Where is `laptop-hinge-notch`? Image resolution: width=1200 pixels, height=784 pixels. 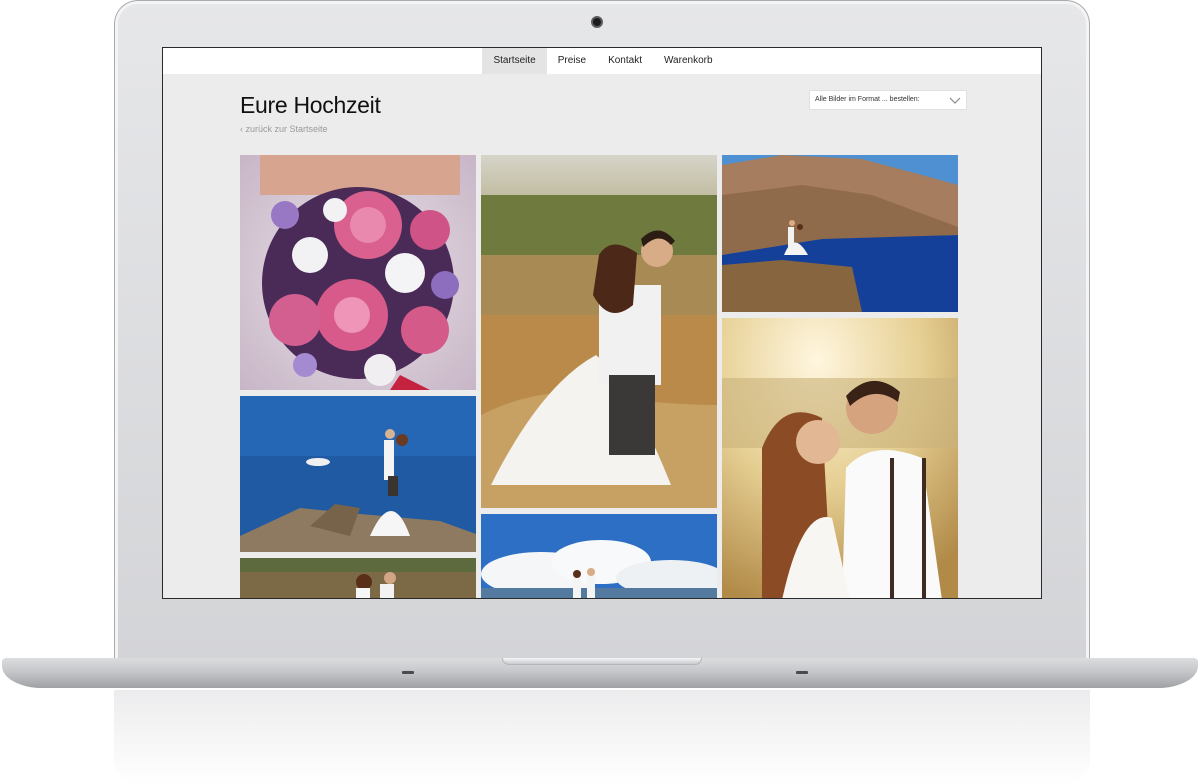
laptop-hinge-notch is located at coordinates (602, 661).